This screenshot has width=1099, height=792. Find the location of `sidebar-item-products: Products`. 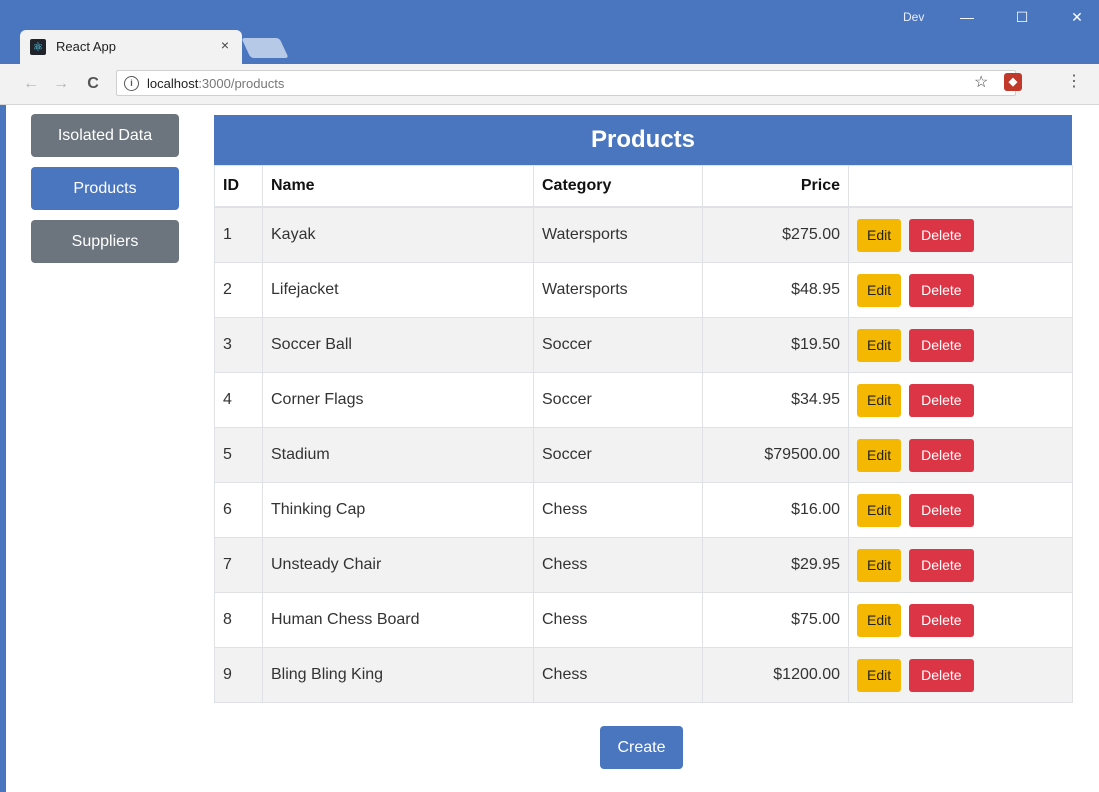

sidebar-item-products: Products is located at coordinates (105, 188).